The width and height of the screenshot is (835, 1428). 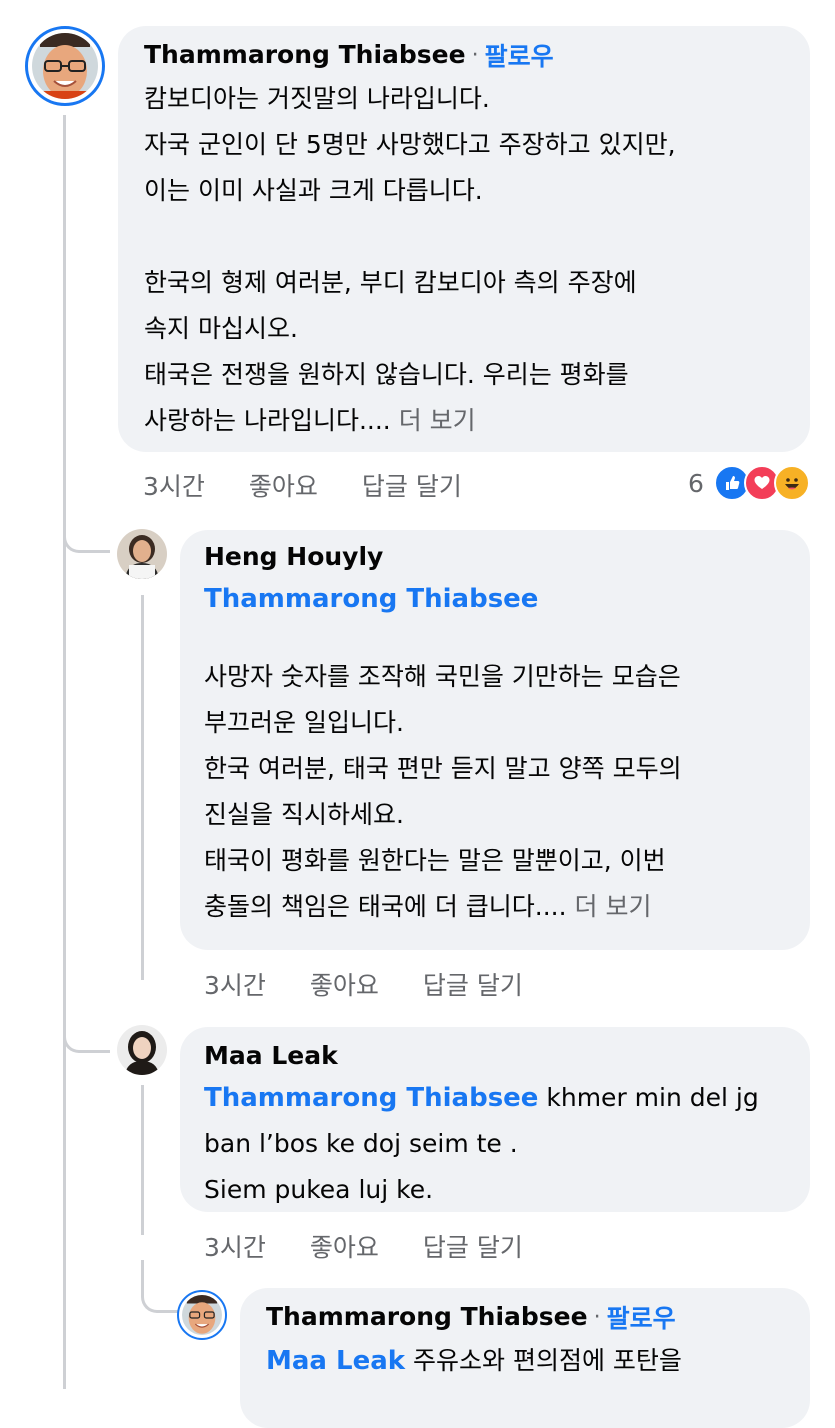 I want to click on comment-body: 주유소와 편의점에 포탄을, so click(x=543, y=1360).